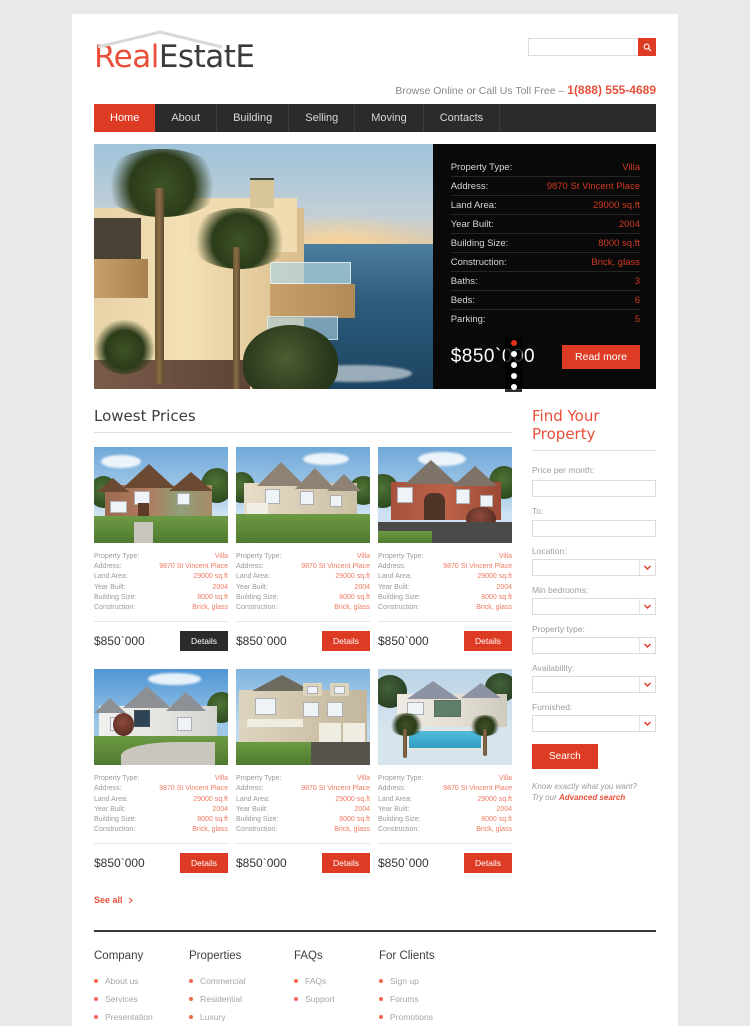 Image resolution: width=750 pixels, height=1026 pixels. Describe the element at coordinates (215, 956) in the screenshot. I see `footer-column-title: Properties` at that location.